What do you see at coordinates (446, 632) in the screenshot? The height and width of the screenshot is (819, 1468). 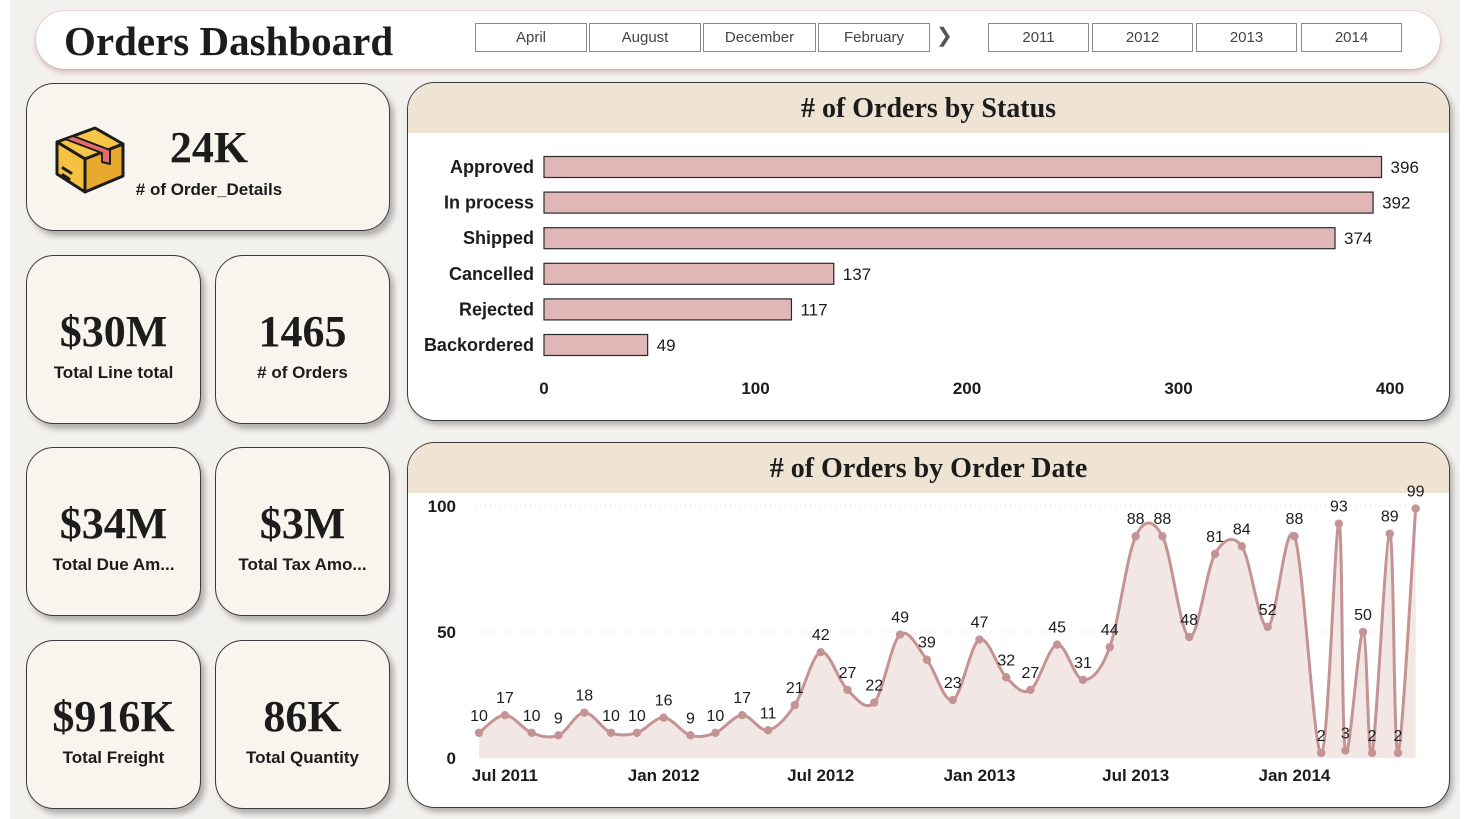 I see `y-tick-label: 50` at bounding box center [446, 632].